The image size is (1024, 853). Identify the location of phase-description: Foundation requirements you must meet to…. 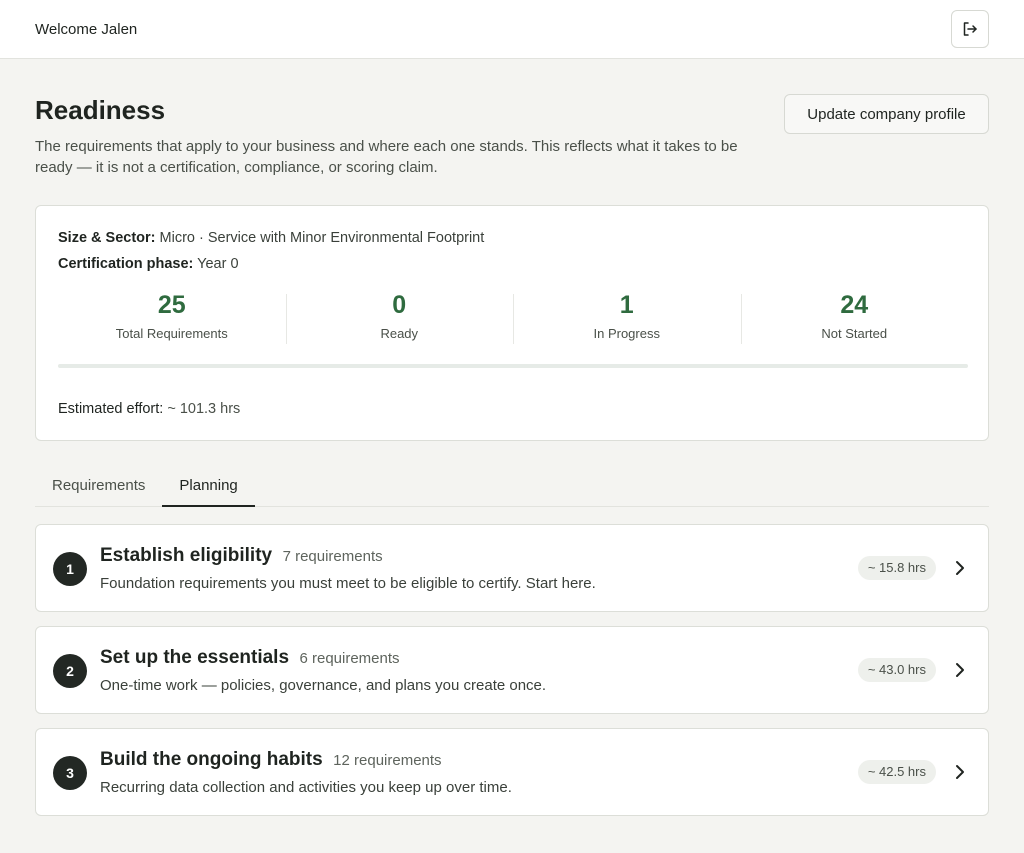
(348, 583).